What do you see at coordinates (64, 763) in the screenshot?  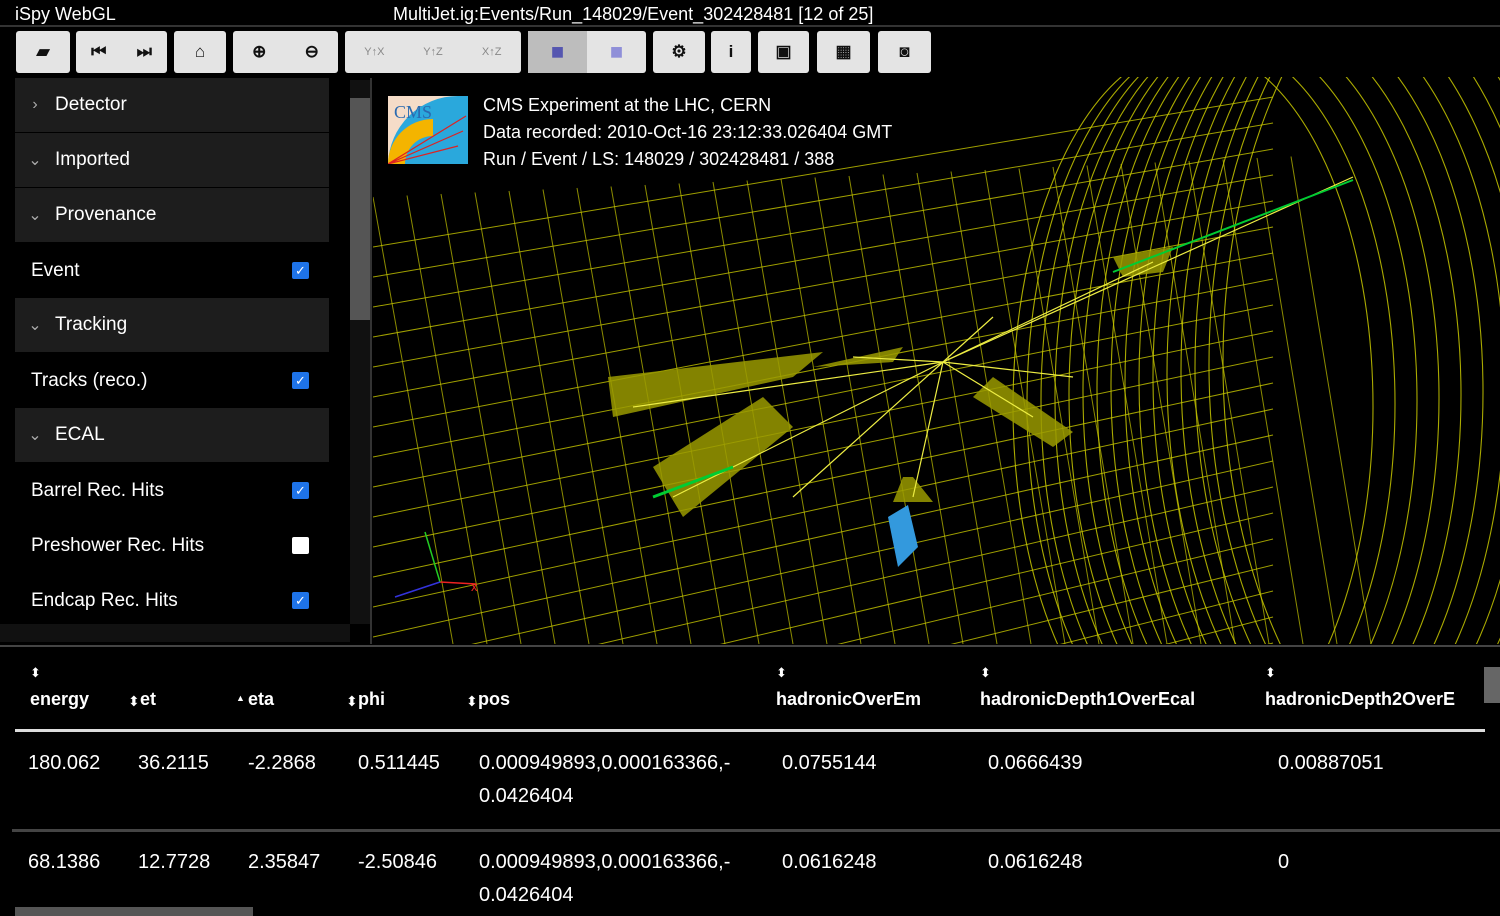 I see `table-cell: 180.062` at bounding box center [64, 763].